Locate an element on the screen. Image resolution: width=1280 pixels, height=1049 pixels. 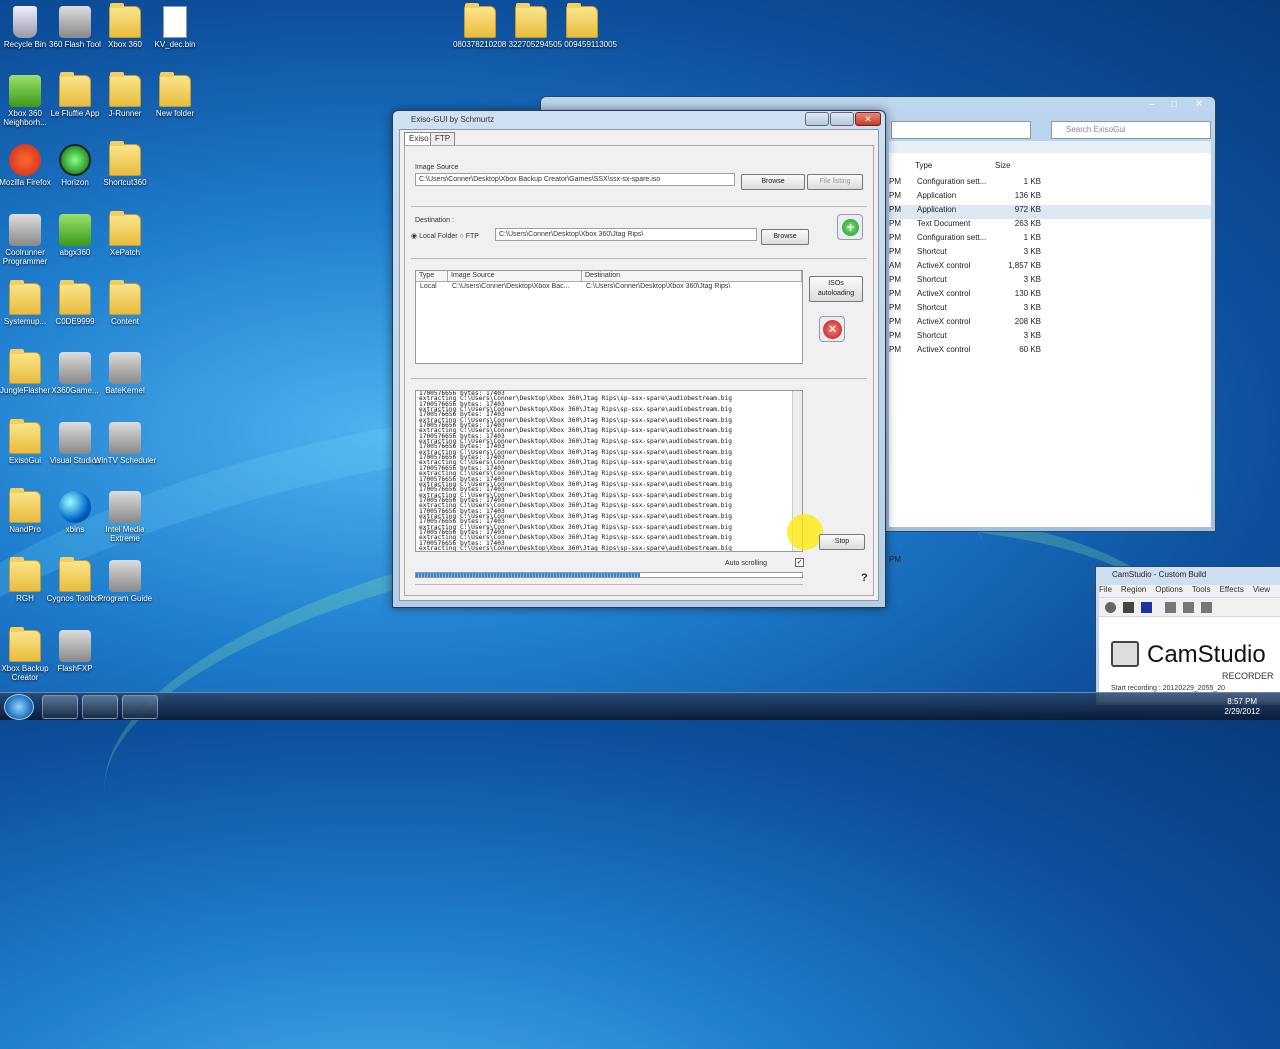
auto-scrolling-label: Auto scrolling is located at coordinates (746, 563).